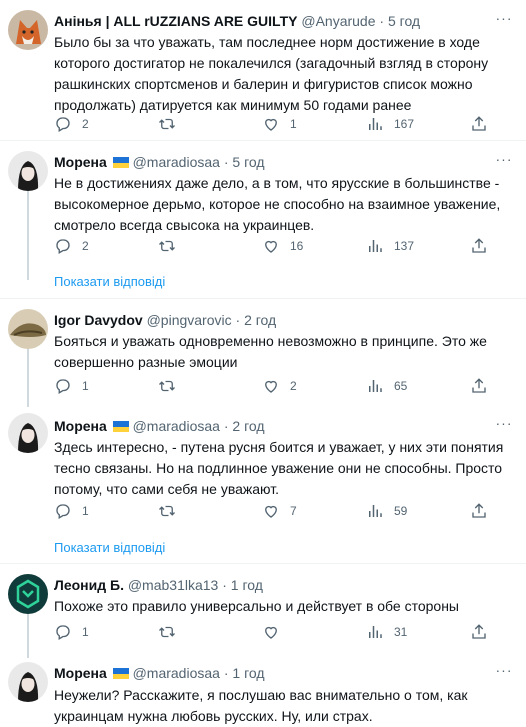 The height and width of the screenshot is (727, 526). I want to click on action-bar: 1 2 65, so click(279, 386).